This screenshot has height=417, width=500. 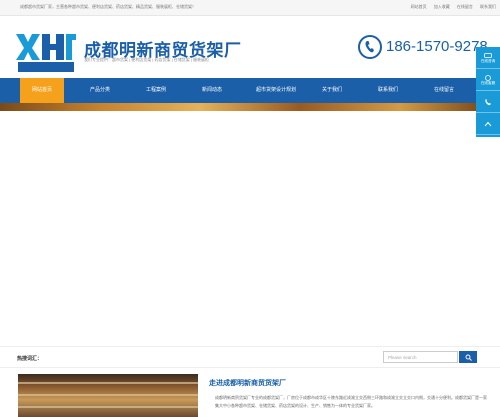 What do you see at coordinates (388, 90) in the screenshot?
I see `nav-item-contact: 联系我们` at bounding box center [388, 90].